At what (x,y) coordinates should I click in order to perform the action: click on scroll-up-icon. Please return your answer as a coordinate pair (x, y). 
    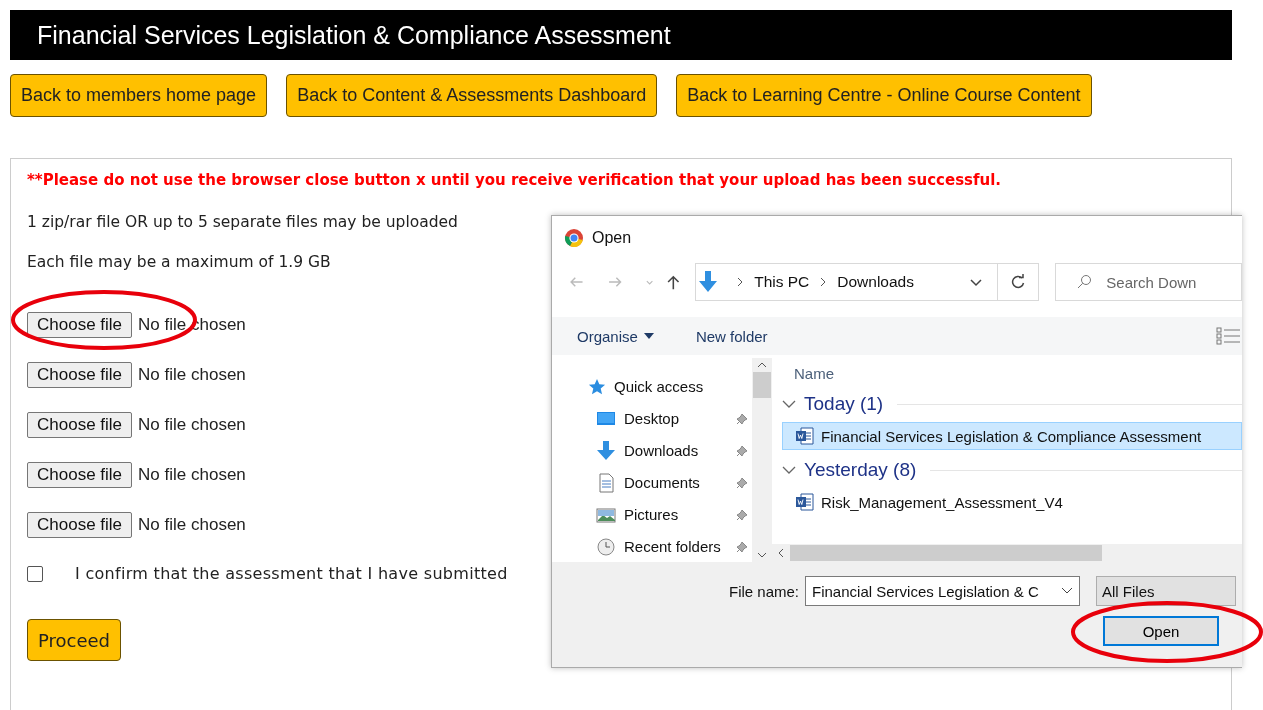
    Looking at the image, I should click on (762, 365).